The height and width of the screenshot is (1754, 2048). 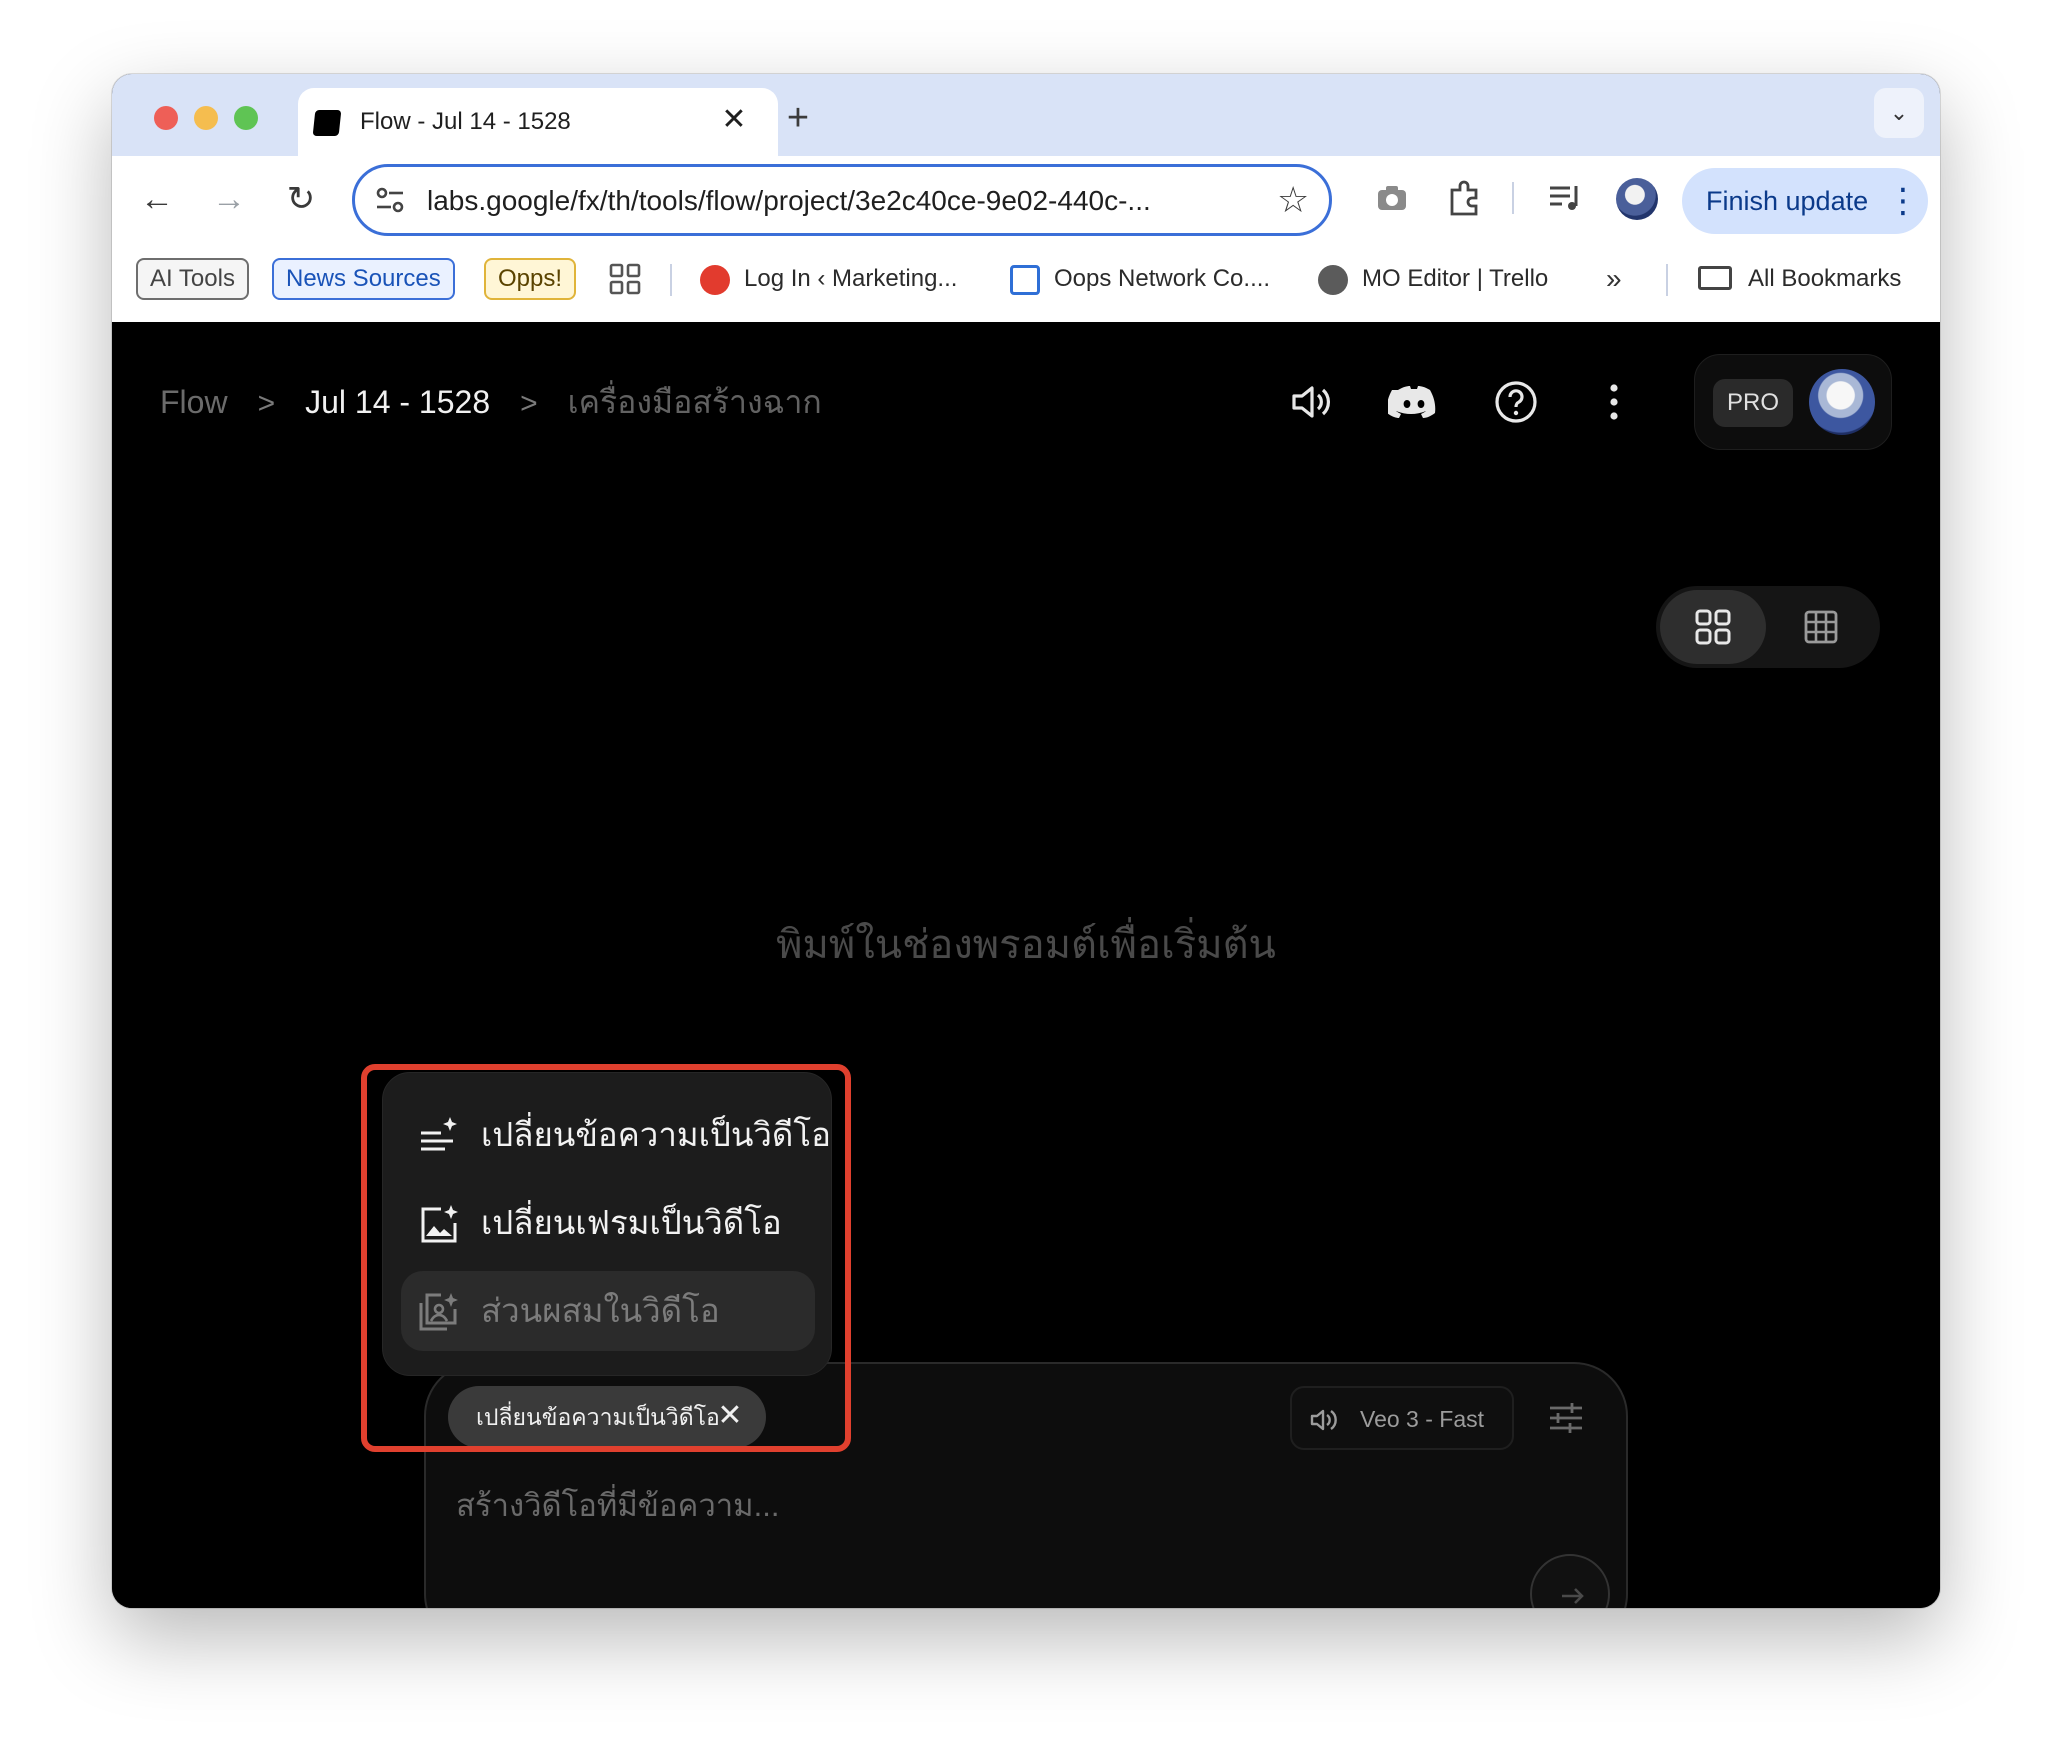 I want to click on minimize-window-button, so click(x=206, y=118).